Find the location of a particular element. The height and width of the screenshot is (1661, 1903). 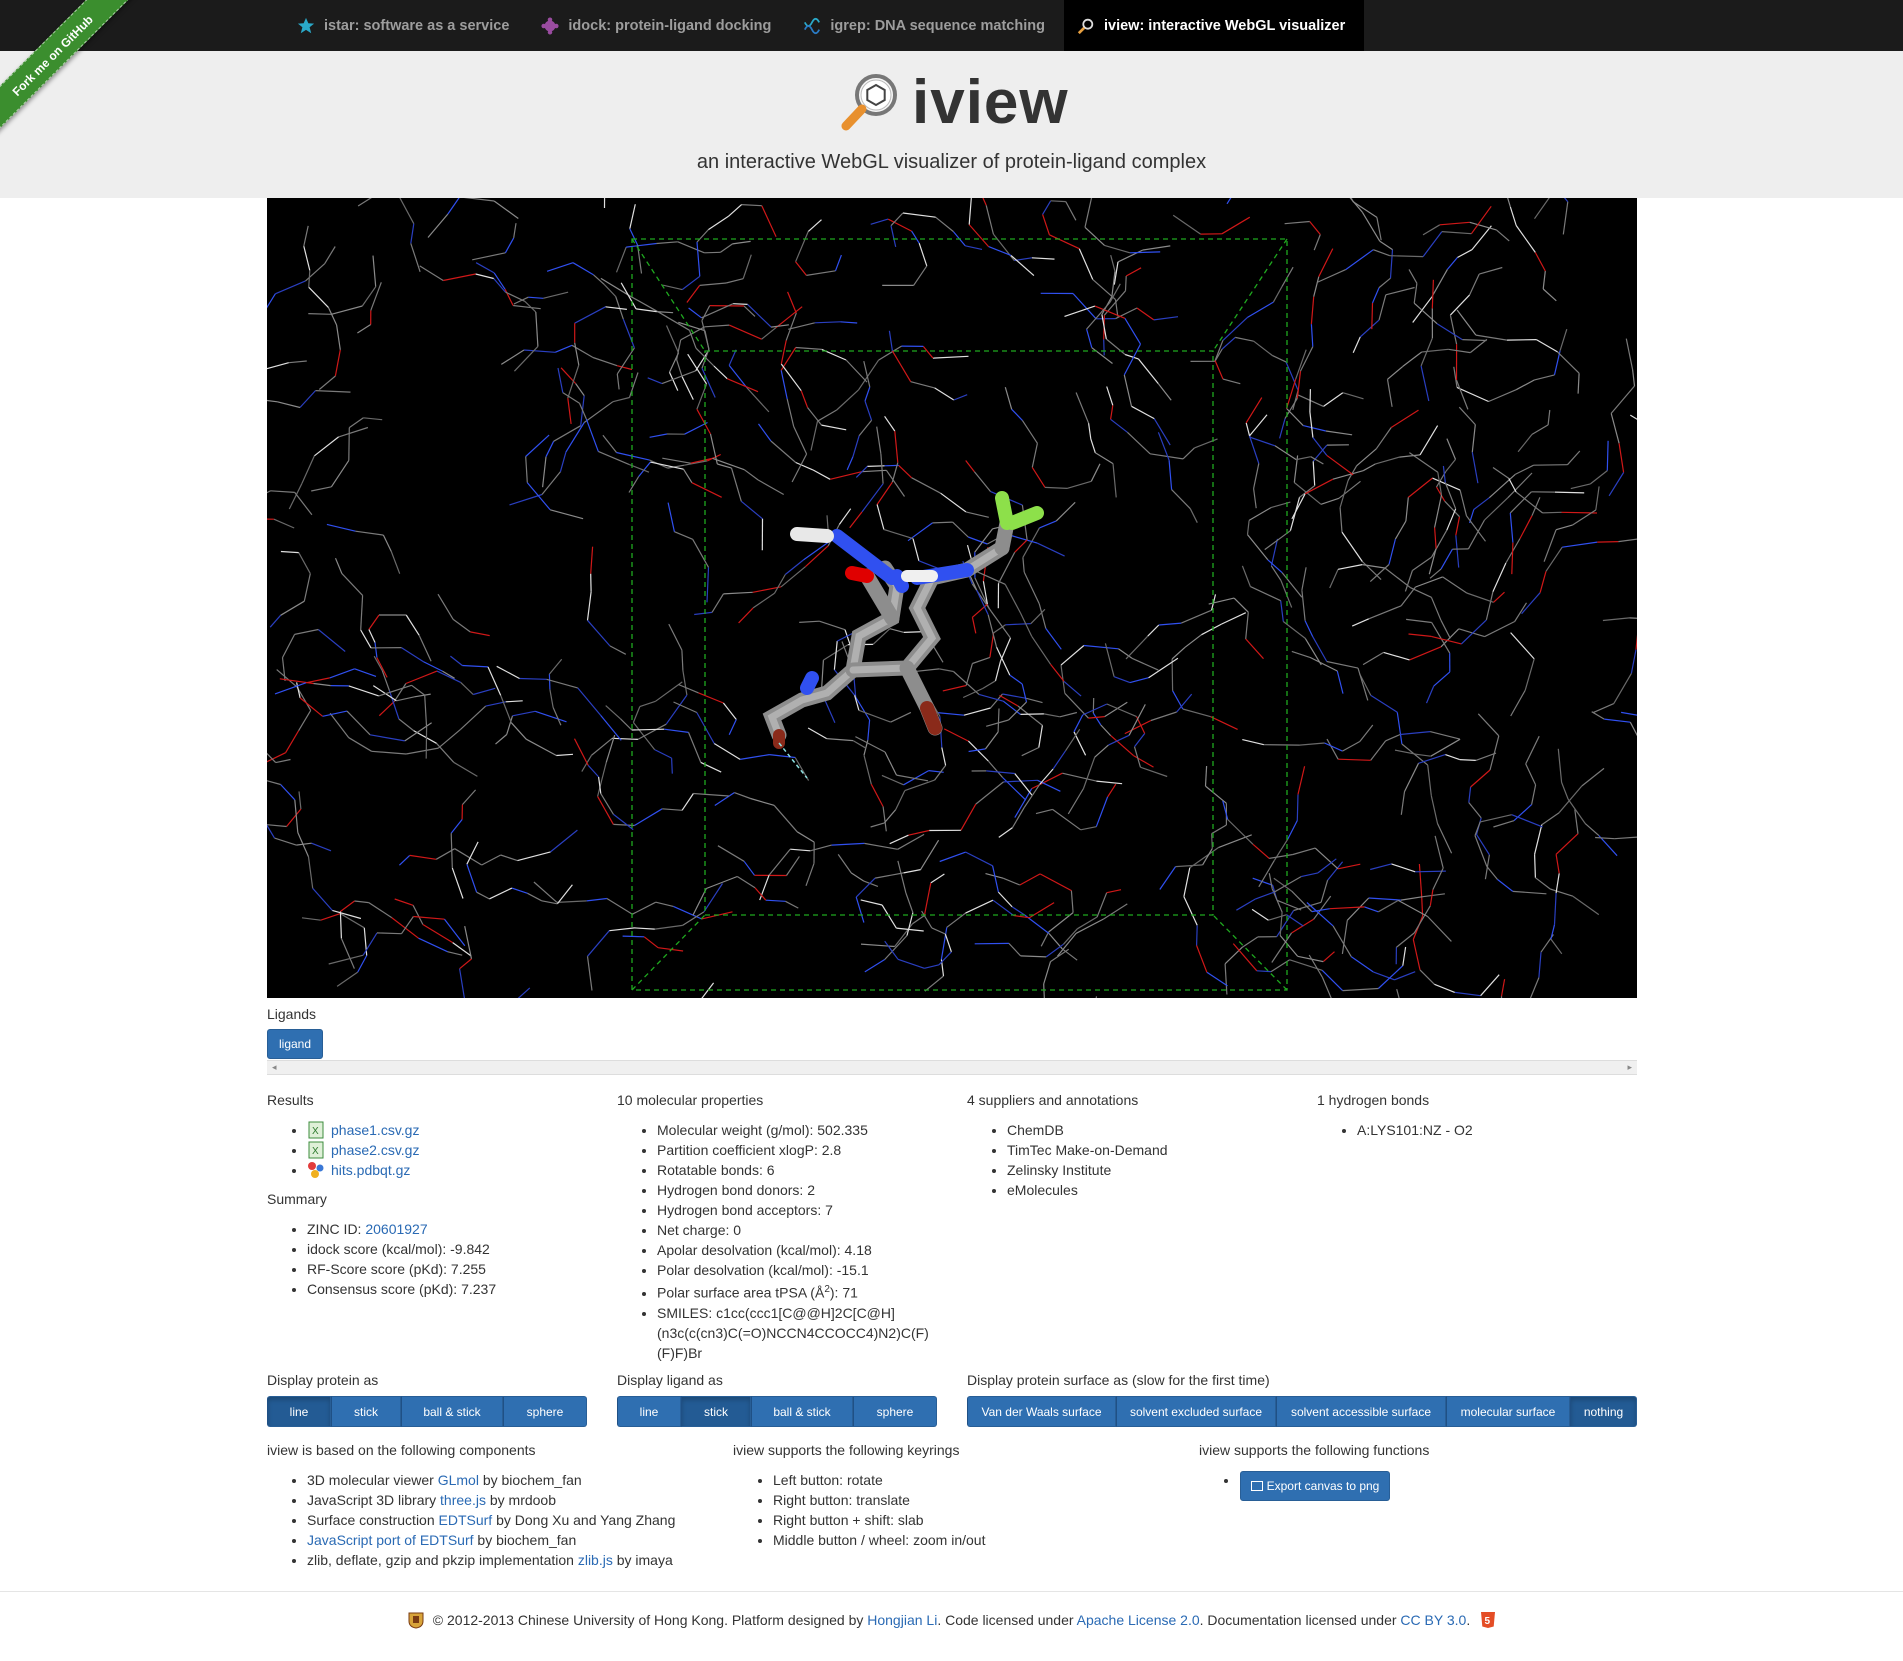

ligand-ball-stick-button: ball & stick is located at coordinates (802, 1411).